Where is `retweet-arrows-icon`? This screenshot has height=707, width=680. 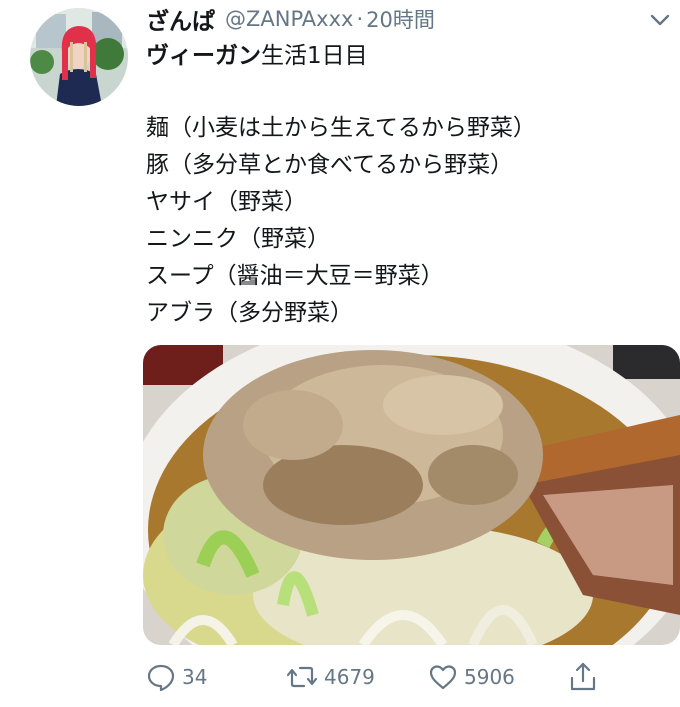
retweet-arrows-icon is located at coordinates (302, 677).